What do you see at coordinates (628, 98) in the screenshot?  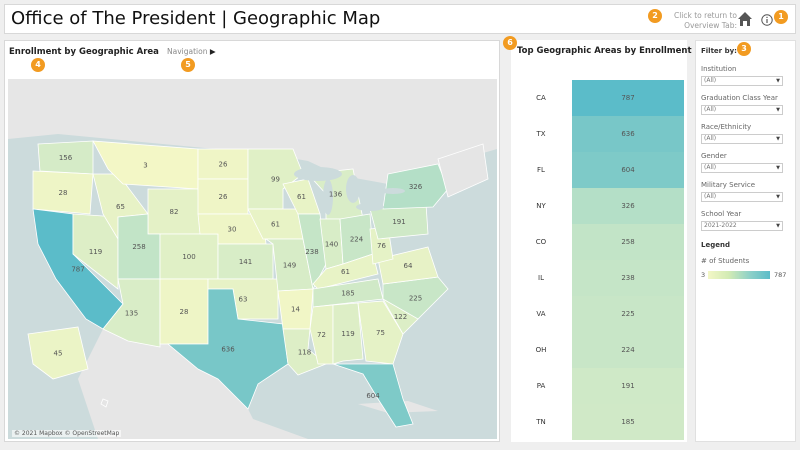 I see `ranking-row-value: 787` at bounding box center [628, 98].